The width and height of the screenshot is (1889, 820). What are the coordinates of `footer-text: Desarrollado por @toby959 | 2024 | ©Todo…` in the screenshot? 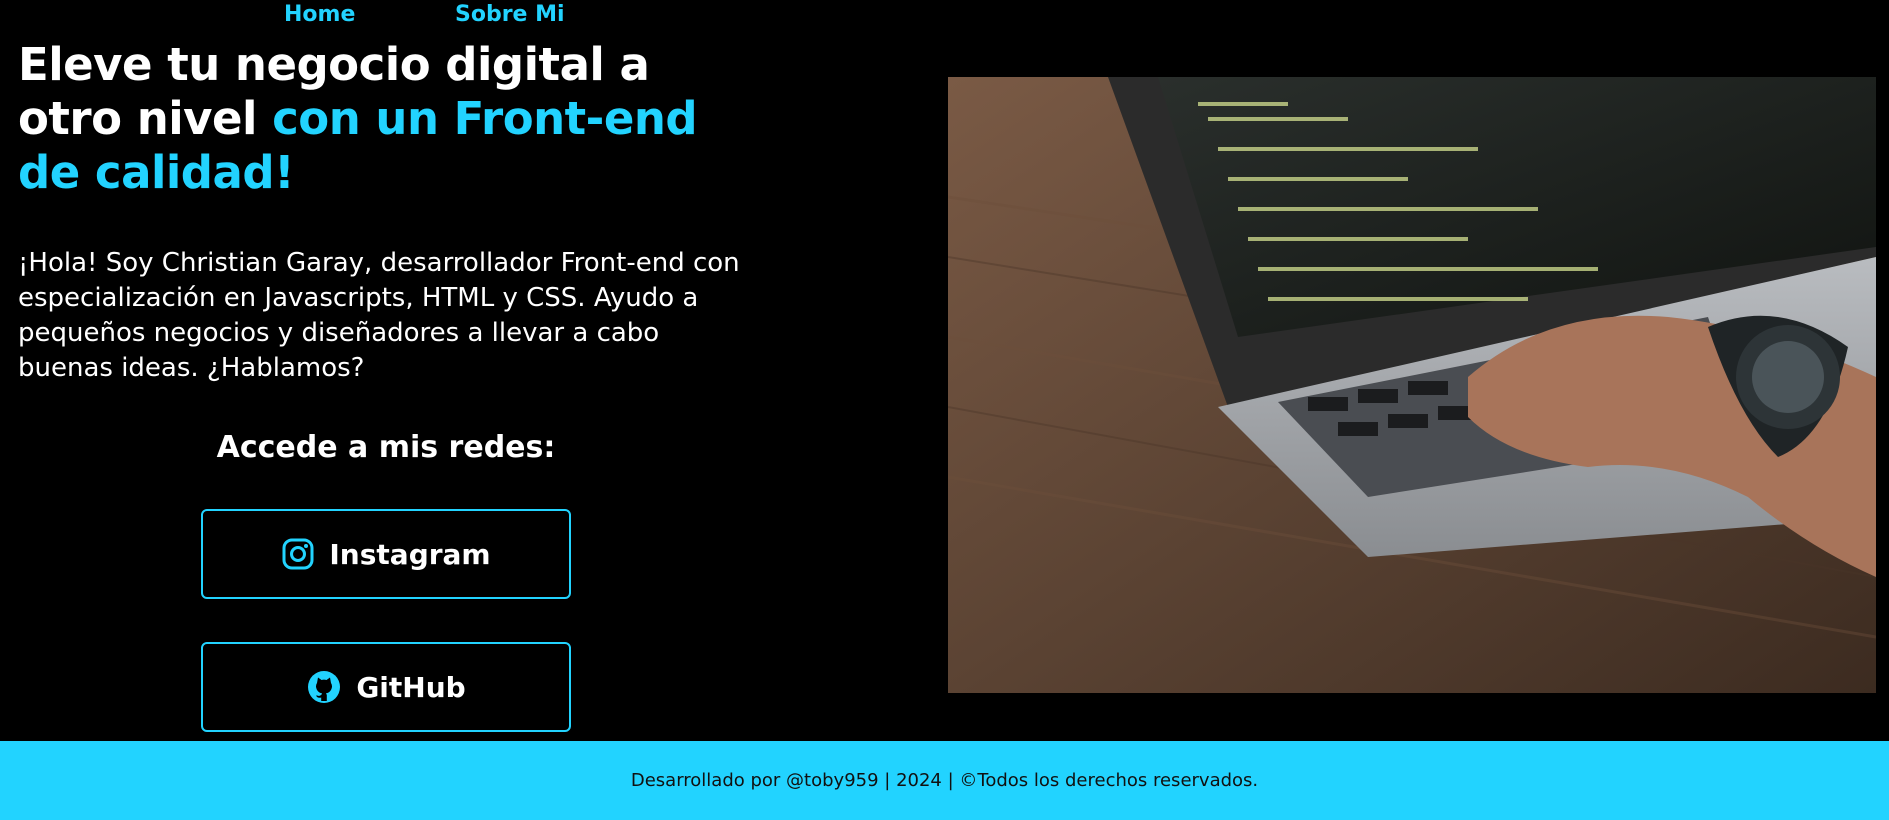 It's located at (944, 780).